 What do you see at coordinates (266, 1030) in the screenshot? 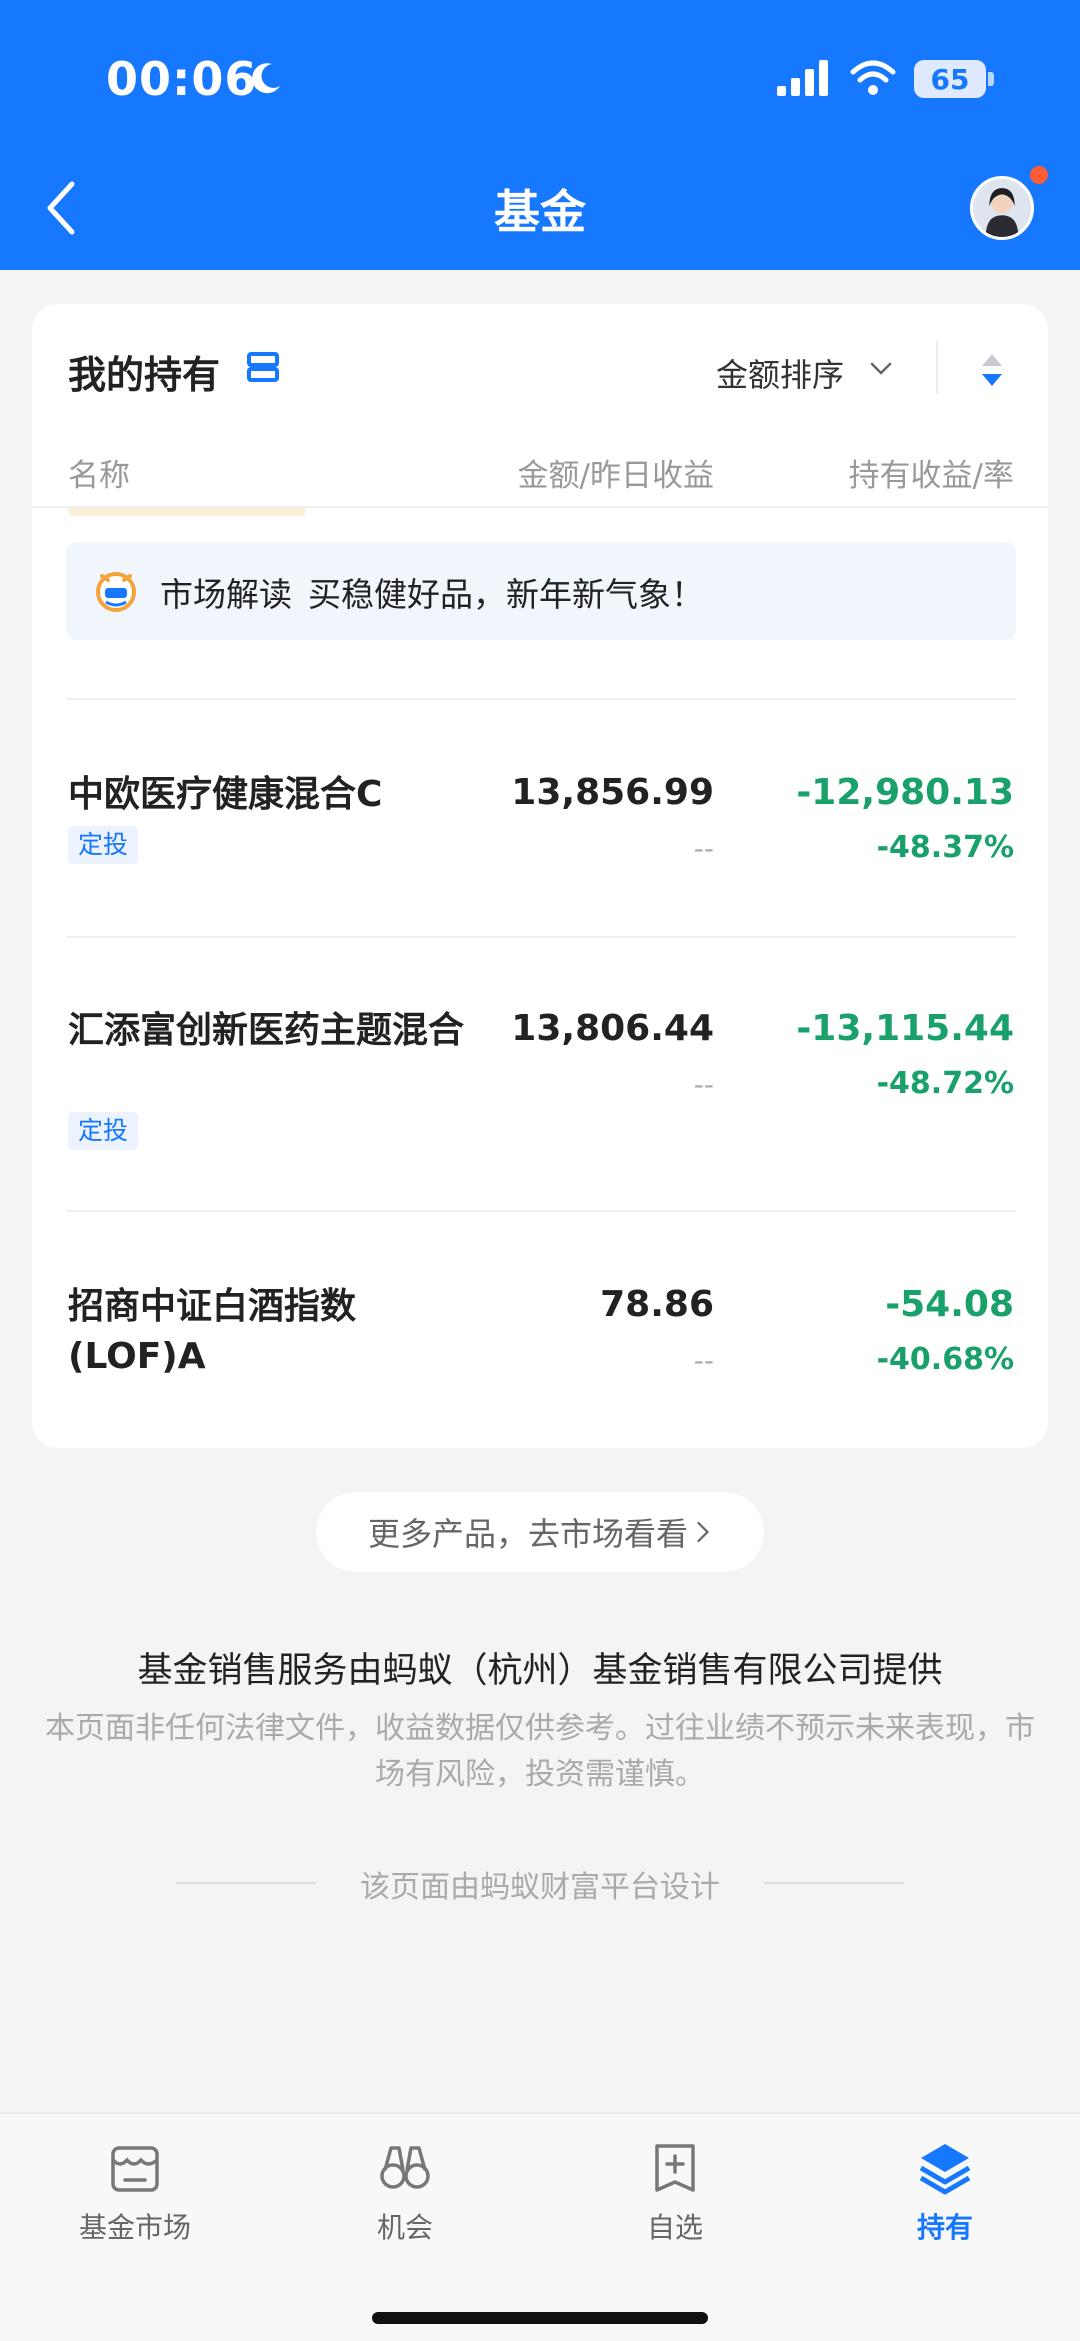
I see `fund-name: 汇添富创新医药主题混合` at bounding box center [266, 1030].